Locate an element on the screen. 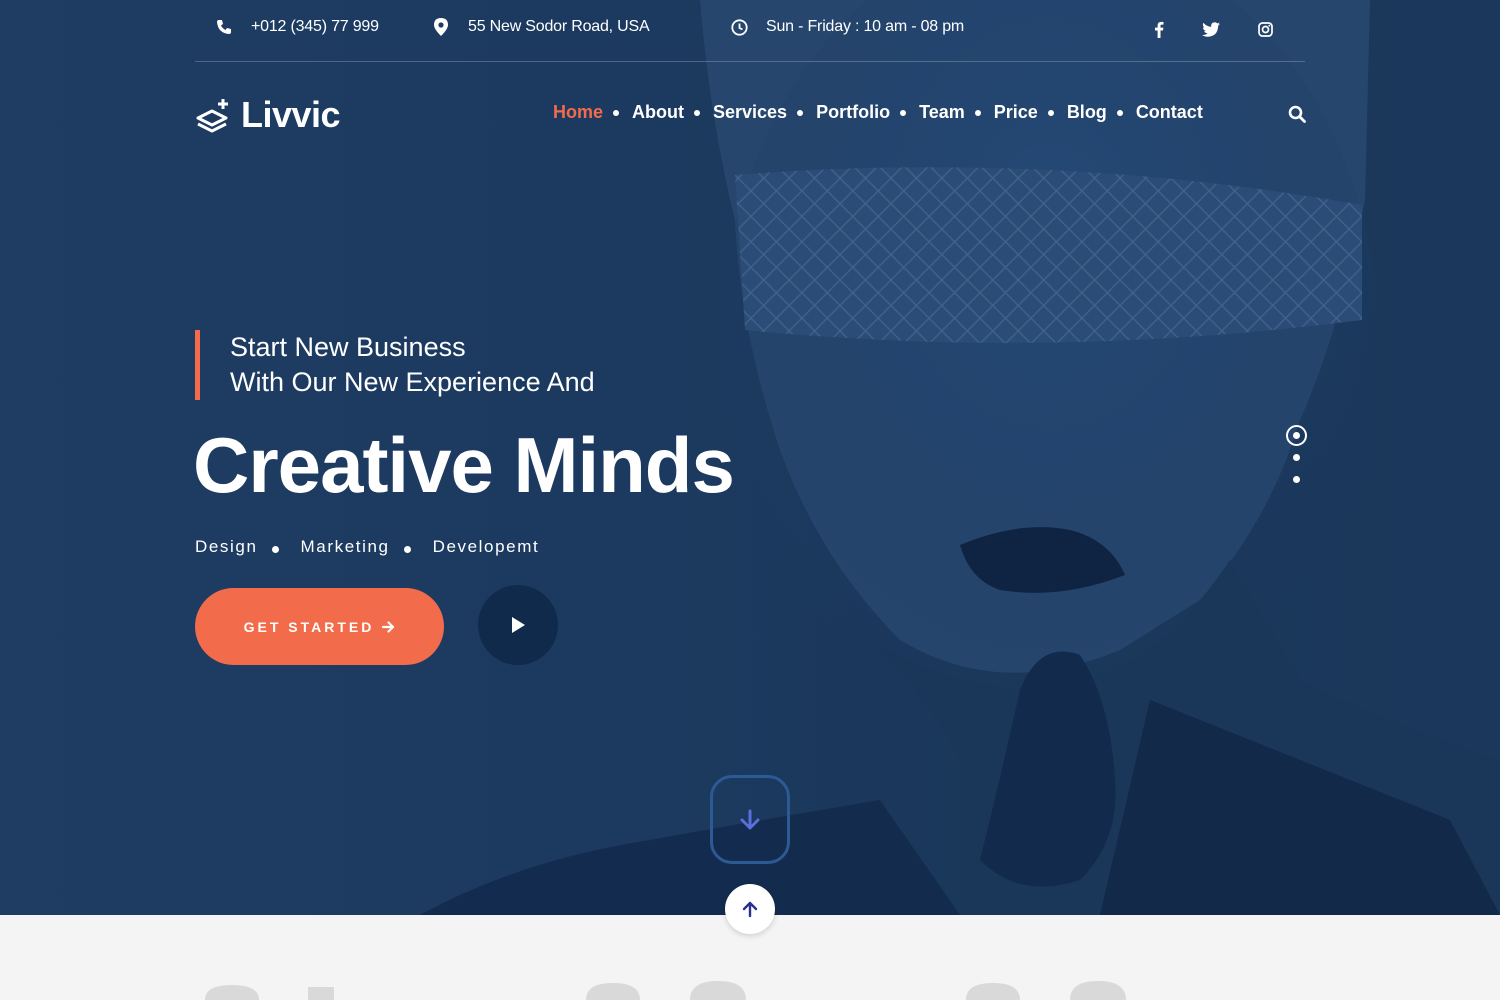  map-pin-icon is located at coordinates (441, 27).